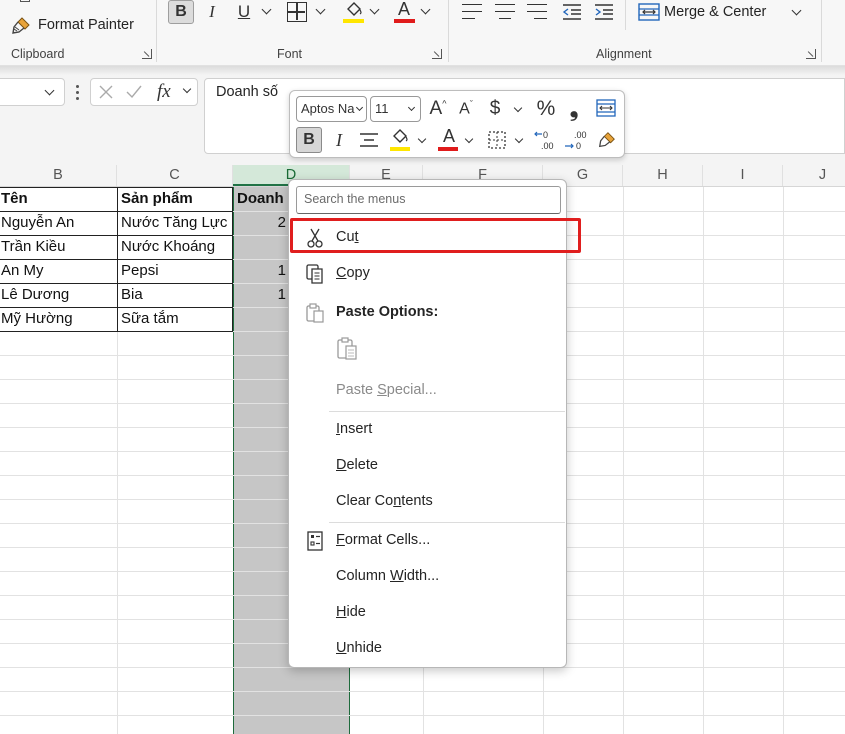 Image resolution: width=845 pixels, height=734 pixels. What do you see at coordinates (175, 175) in the screenshot?
I see `column-header-c: C` at bounding box center [175, 175].